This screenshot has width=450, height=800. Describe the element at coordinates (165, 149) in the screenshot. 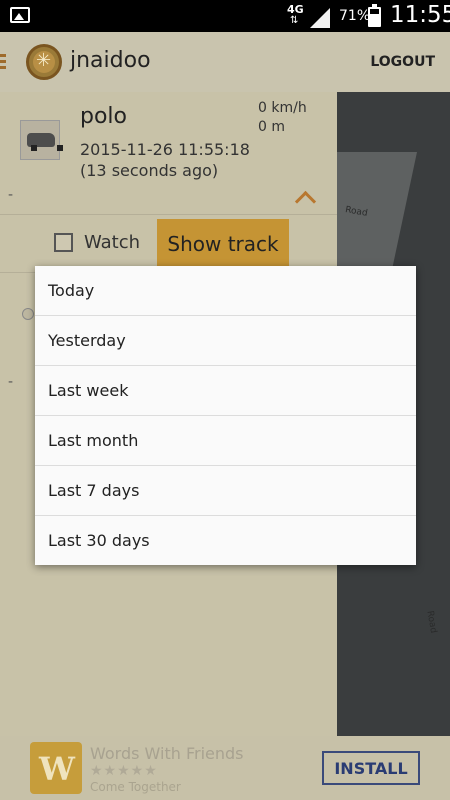

I see `vehicle-timestamp: 2015-11-26 11:55:18` at that location.